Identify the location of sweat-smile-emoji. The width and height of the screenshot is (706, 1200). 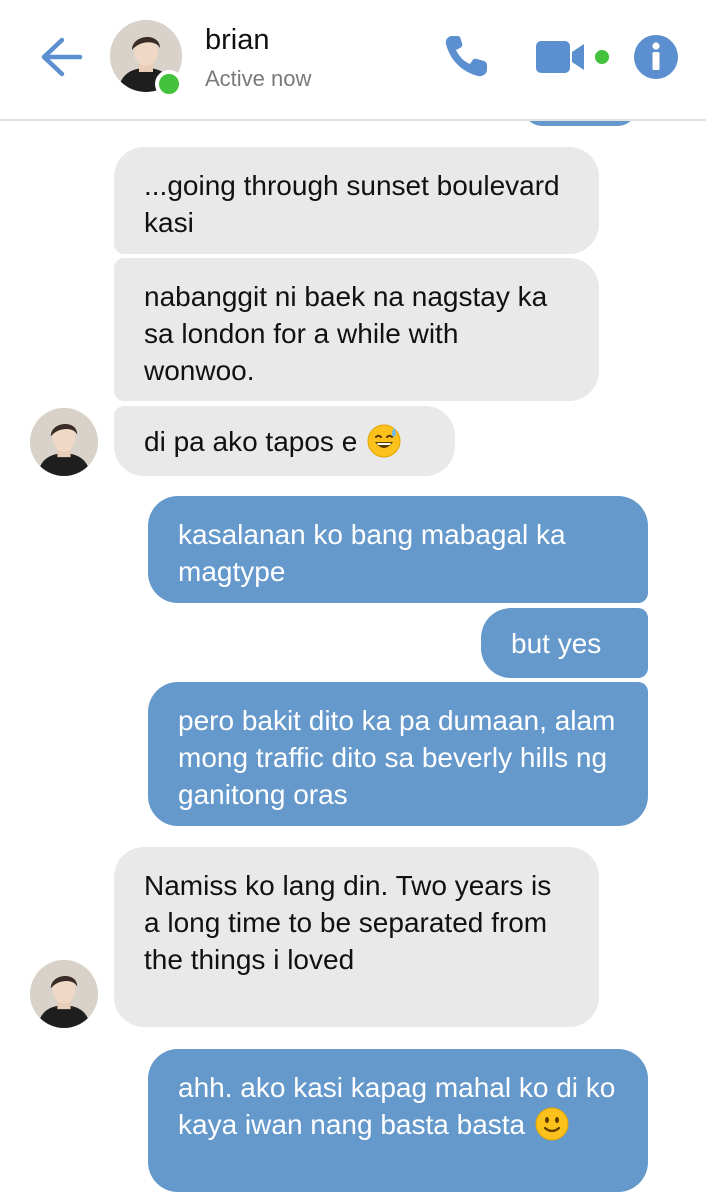
(384, 441).